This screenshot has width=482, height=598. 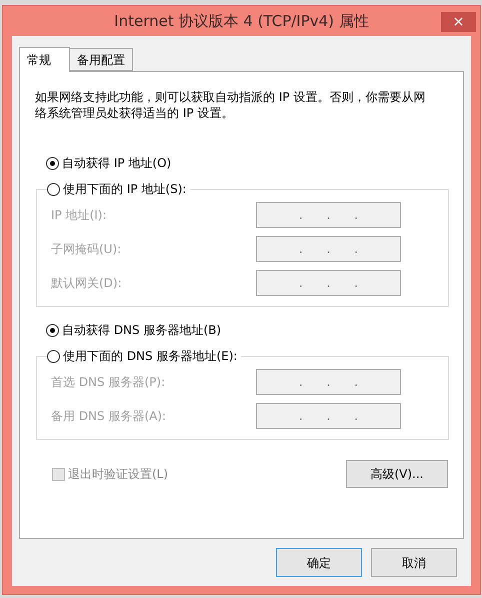 I want to click on field-label: 备用 DNS 服务器(A):, so click(x=108, y=416).